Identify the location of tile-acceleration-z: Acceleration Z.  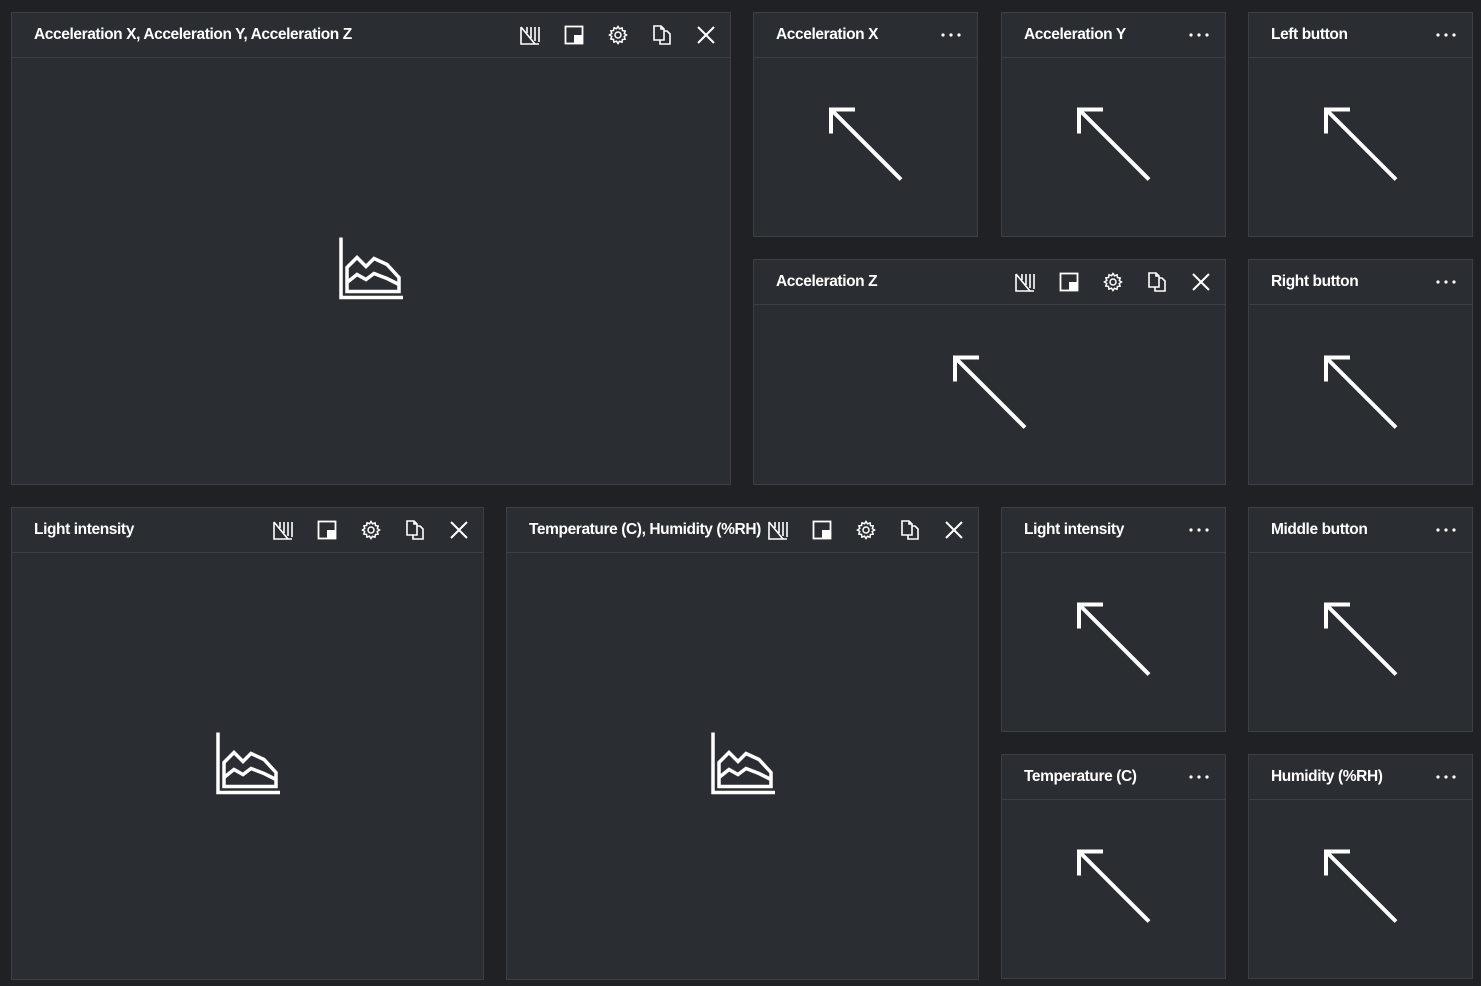
(989, 372).